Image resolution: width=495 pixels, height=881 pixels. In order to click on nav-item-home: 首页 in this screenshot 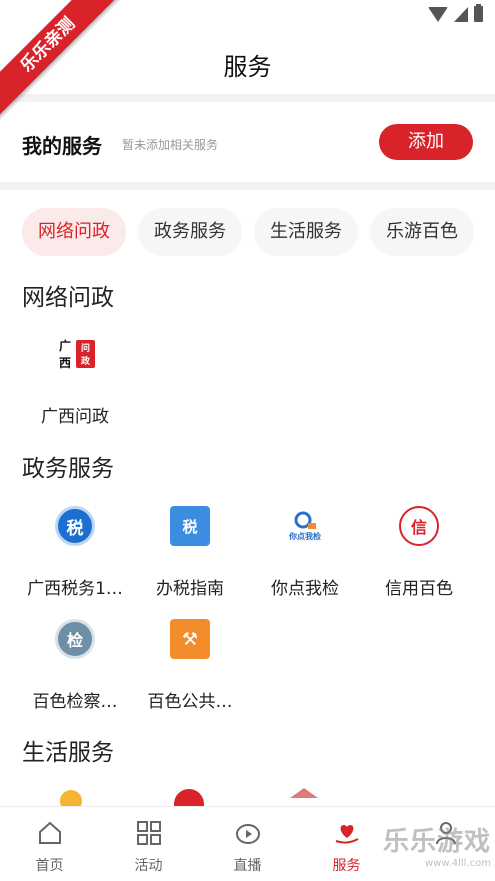, I will do `click(49, 844)`.